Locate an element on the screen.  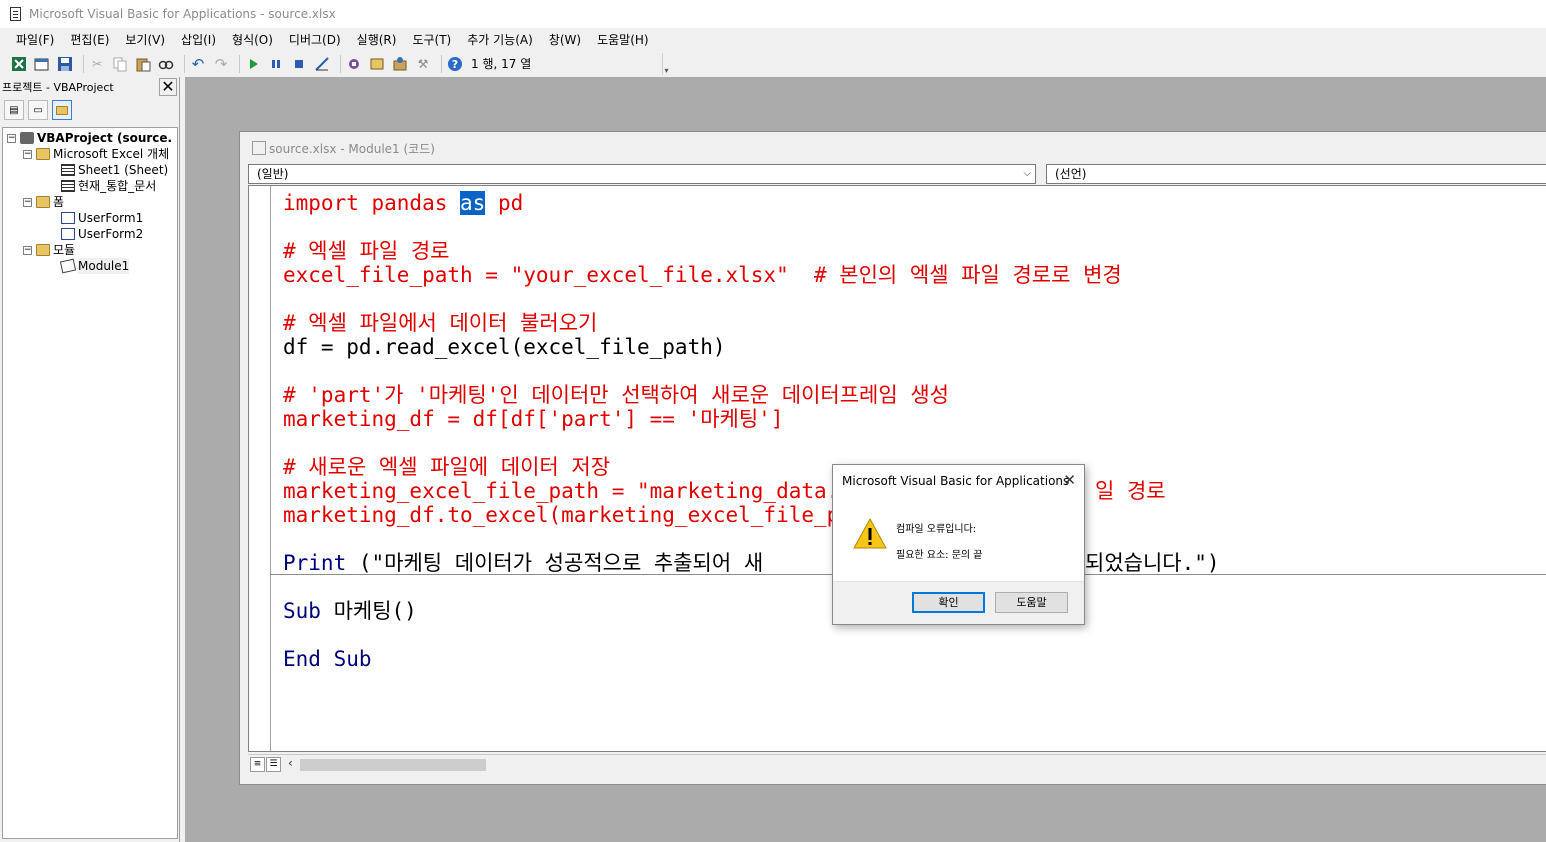
code-line-7: marketing_df = df[df['part'] == '마케팅'] is located at coordinates (533, 419).